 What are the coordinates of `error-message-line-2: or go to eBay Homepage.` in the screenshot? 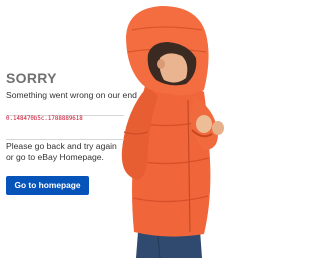 It's located at (55, 157).